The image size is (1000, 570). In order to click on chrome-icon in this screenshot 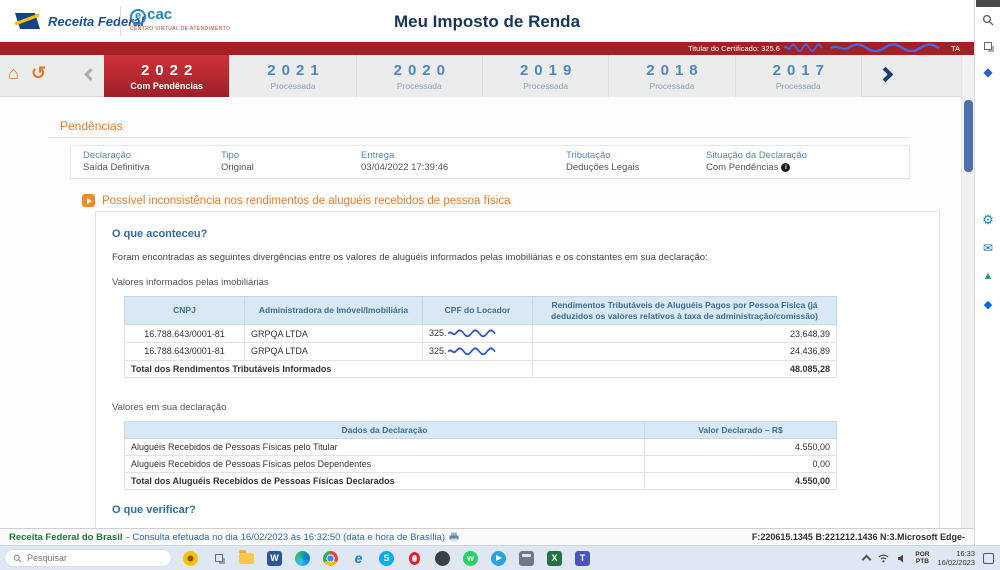, I will do `click(330, 558)`.